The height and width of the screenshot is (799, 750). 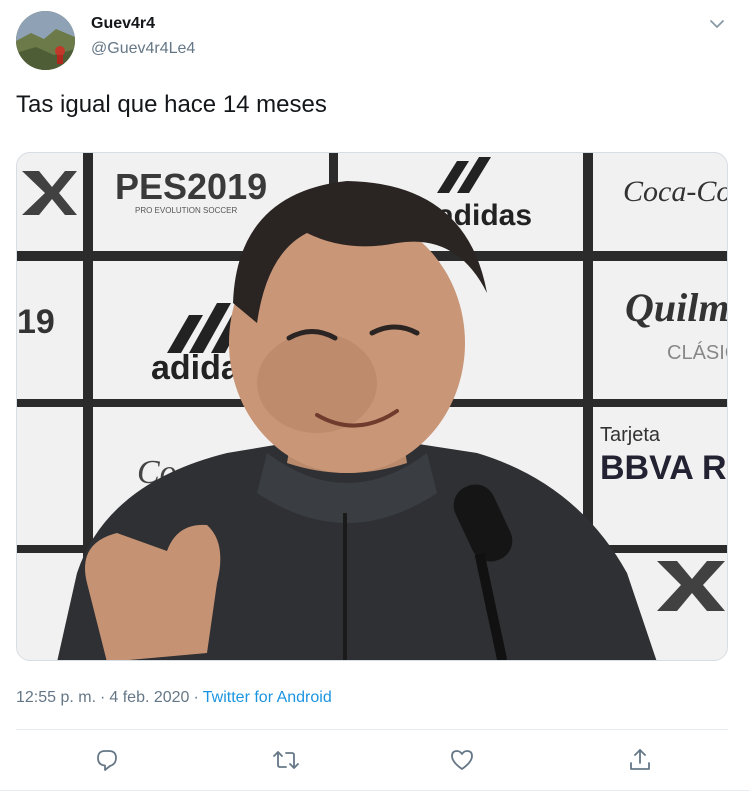 I want to click on share-icon, so click(x=640, y=760).